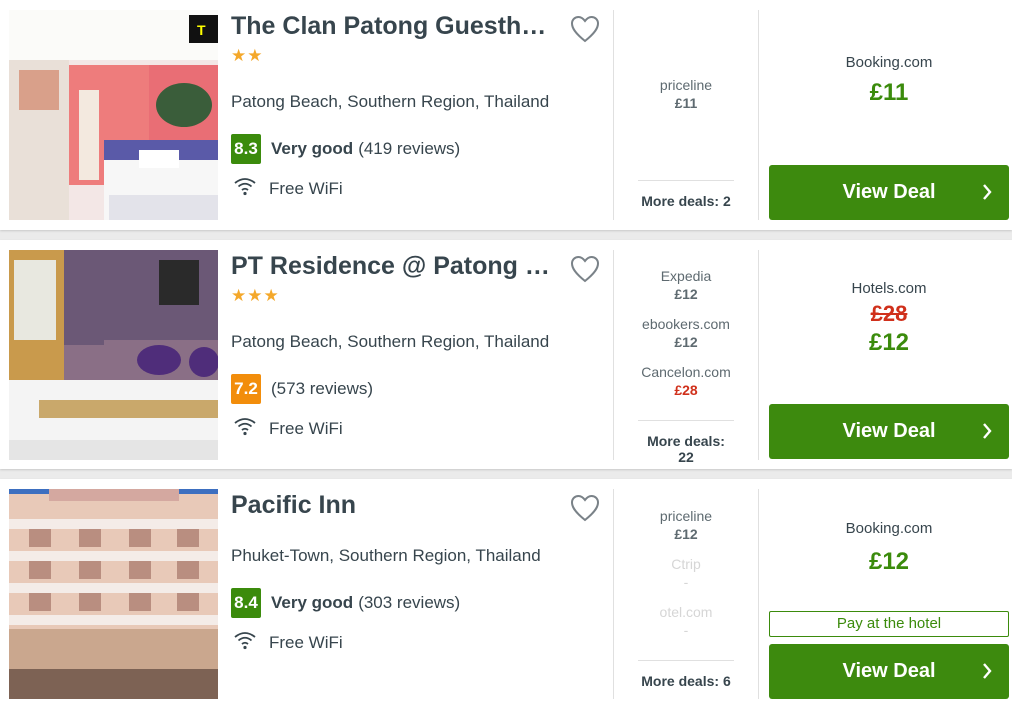 The image size is (1012, 703). What do you see at coordinates (686, 103) in the screenshot?
I see `deal-price: £11` at bounding box center [686, 103].